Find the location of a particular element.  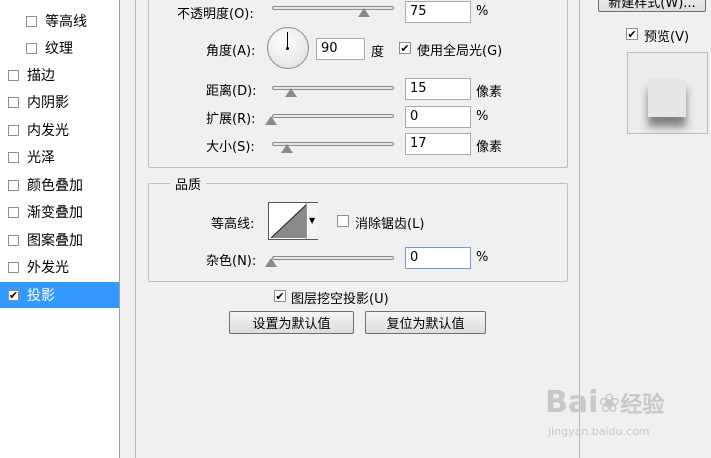

style-item-contour: 等高线 is located at coordinates (59, 21).